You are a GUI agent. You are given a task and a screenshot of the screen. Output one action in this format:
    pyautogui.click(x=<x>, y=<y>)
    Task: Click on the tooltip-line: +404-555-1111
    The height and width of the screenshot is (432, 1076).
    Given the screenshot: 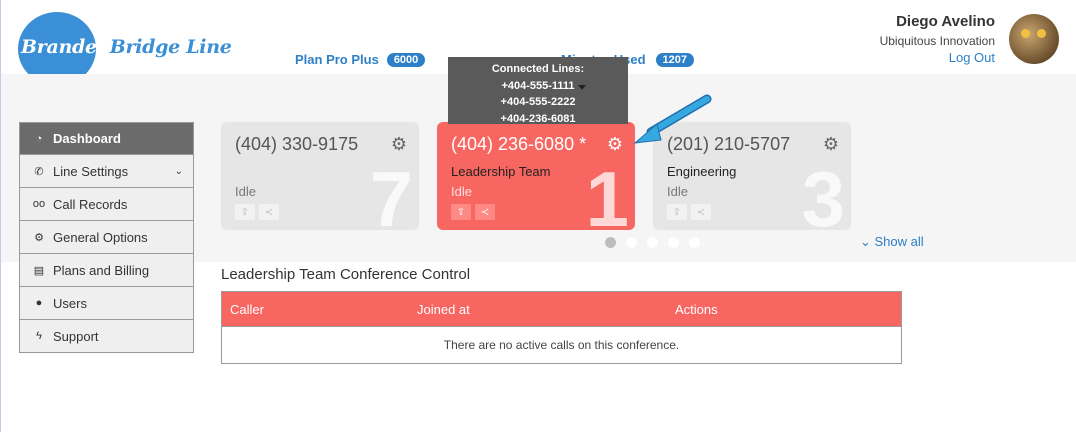 What is the action you would take?
    pyautogui.click(x=538, y=85)
    